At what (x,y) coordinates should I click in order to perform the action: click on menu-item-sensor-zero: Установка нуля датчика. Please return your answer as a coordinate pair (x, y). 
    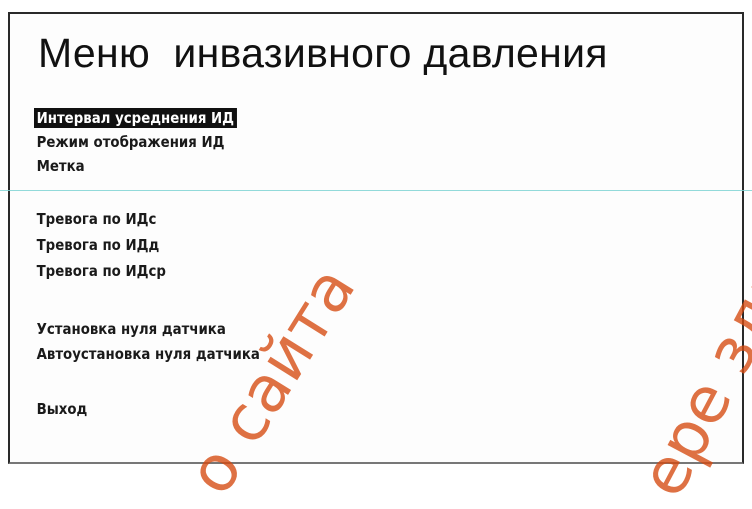
    Looking at the image, I should click on (131, 329).